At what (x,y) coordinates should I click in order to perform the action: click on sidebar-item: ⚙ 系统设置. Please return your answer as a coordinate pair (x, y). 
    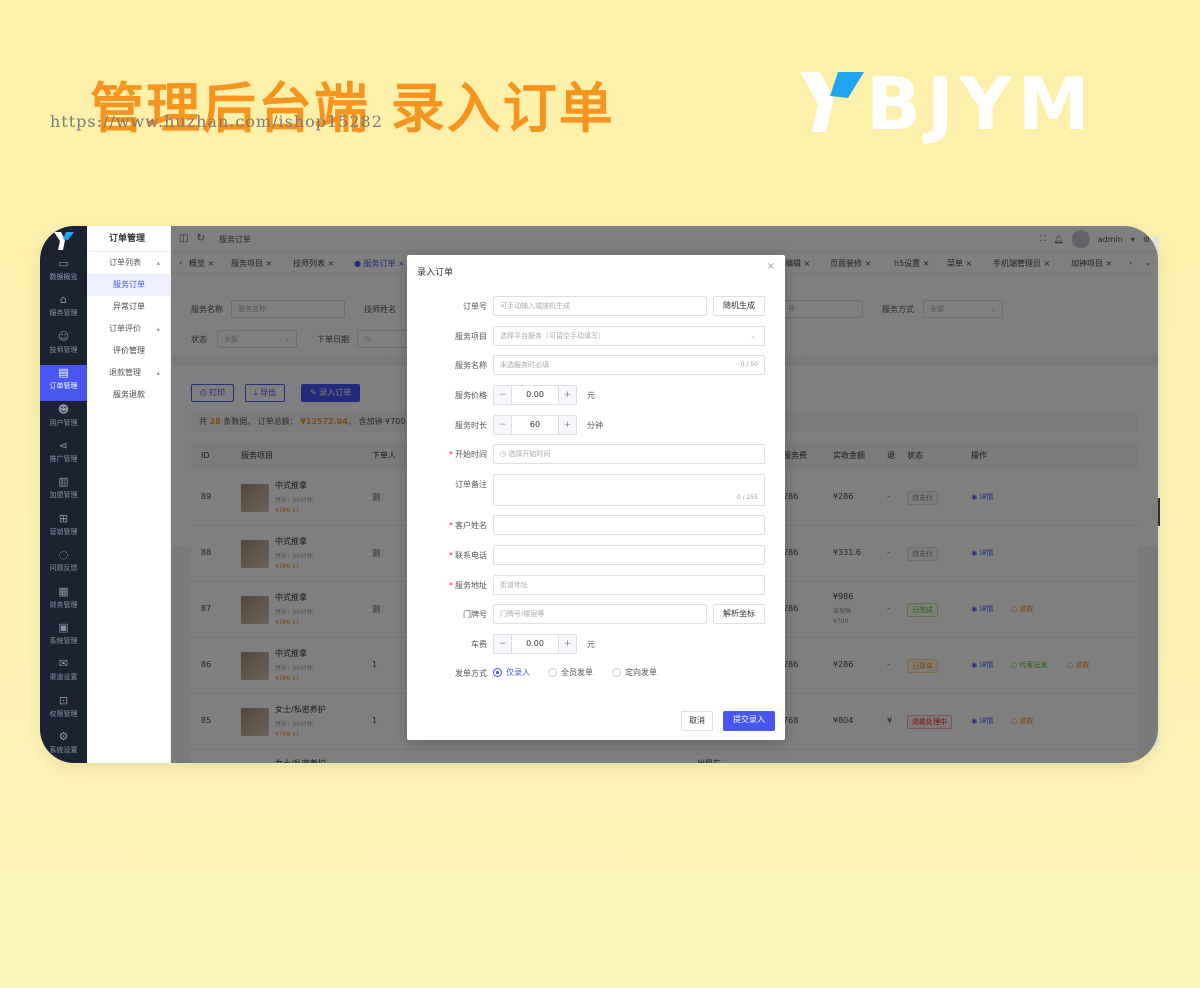
    Looking at the image, I should click on (63, 746).